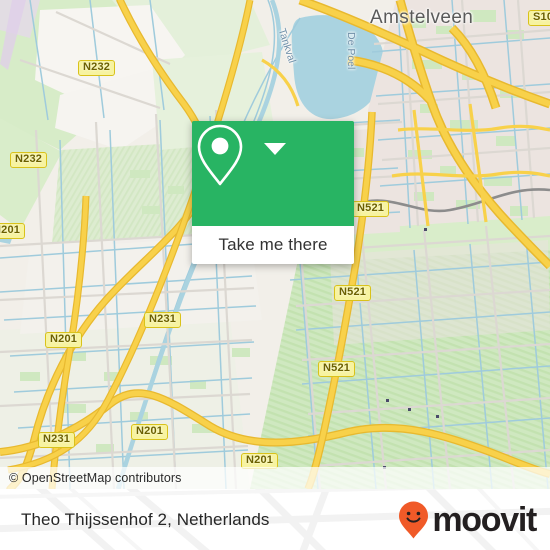  I want to click on road-shield-s10: S10, so click(539, 18).